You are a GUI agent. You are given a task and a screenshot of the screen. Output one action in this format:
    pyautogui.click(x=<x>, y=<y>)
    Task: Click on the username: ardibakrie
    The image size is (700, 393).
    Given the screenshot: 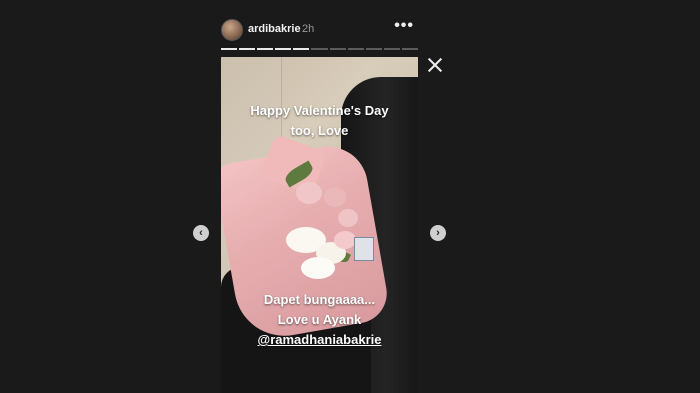 What is the action you would take?
    pyautogui.click(x=274, y=29)
    